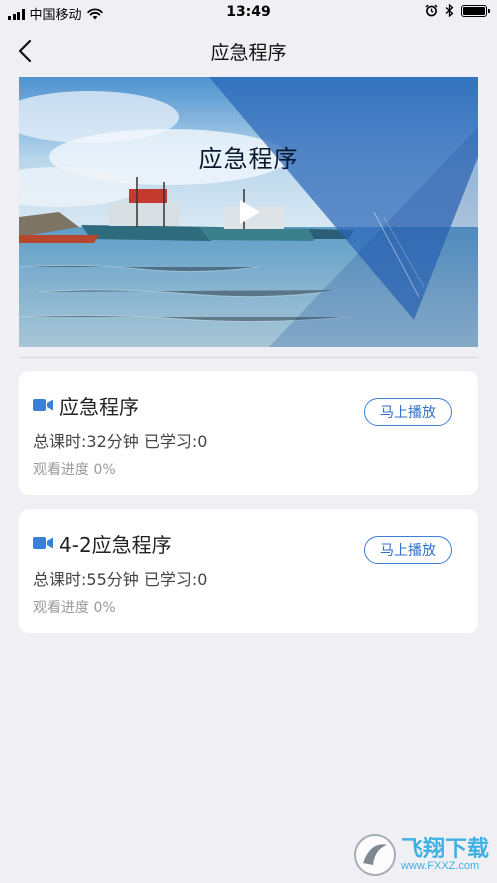 The height and width of the screenshot is (883, 497). Describe the element at coordinates (457, 10) in the screenshot. I see `status-right` at that location.